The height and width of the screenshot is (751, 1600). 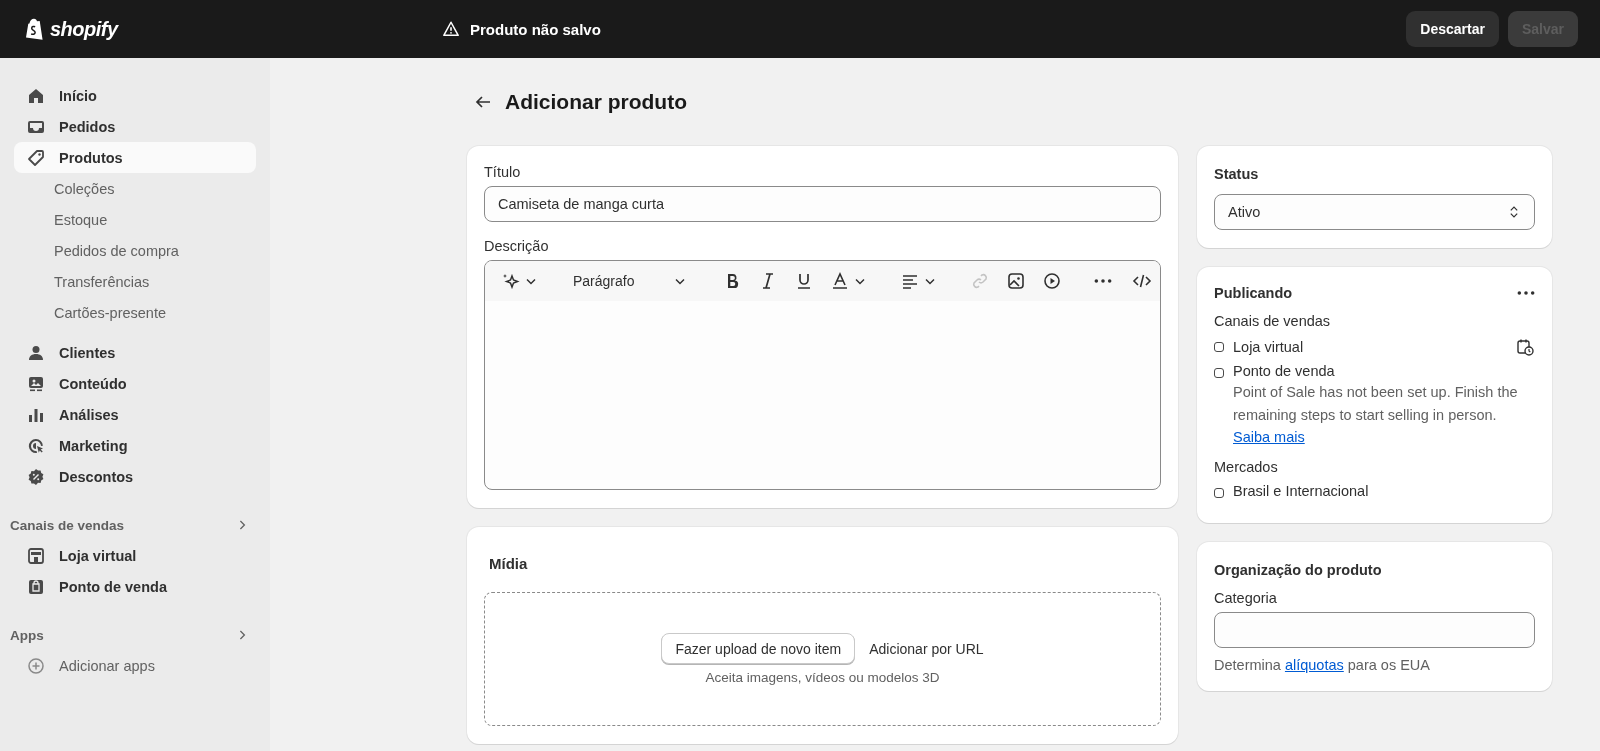 I want to click on calendar-clock-icon, so click(x=1525, y=347).